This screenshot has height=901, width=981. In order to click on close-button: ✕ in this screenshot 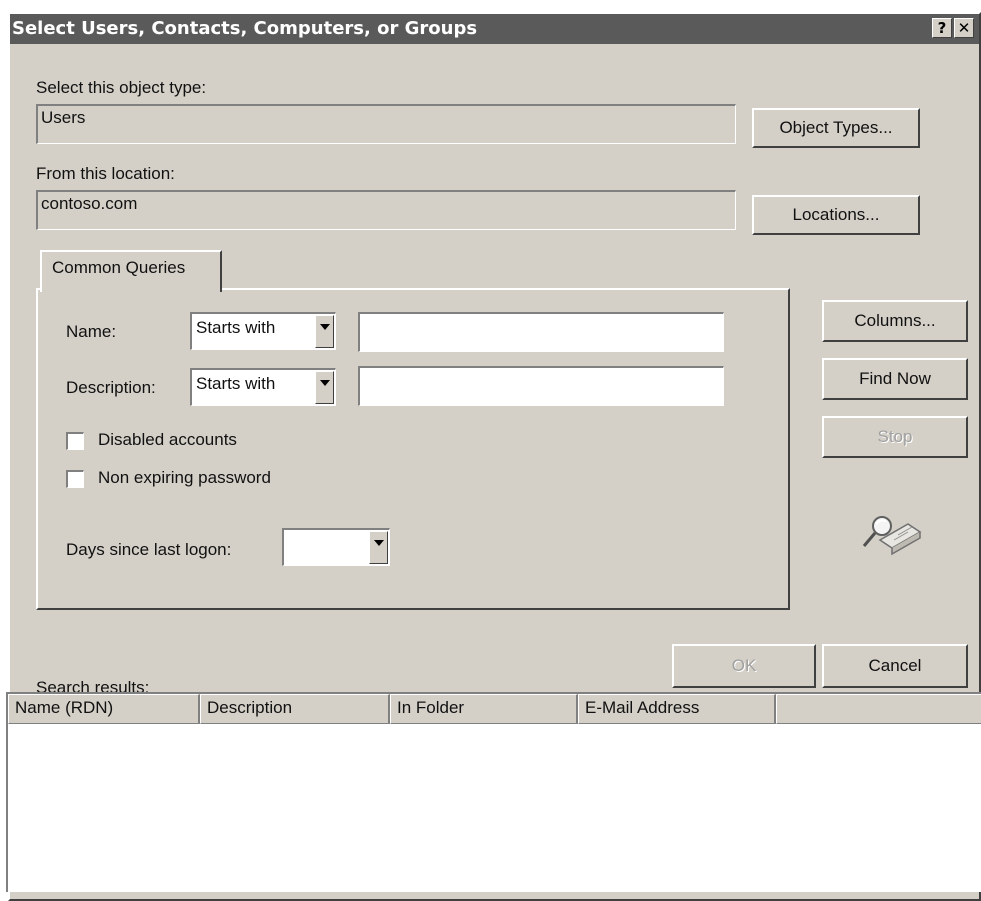, I will do `click(964, 28)`.